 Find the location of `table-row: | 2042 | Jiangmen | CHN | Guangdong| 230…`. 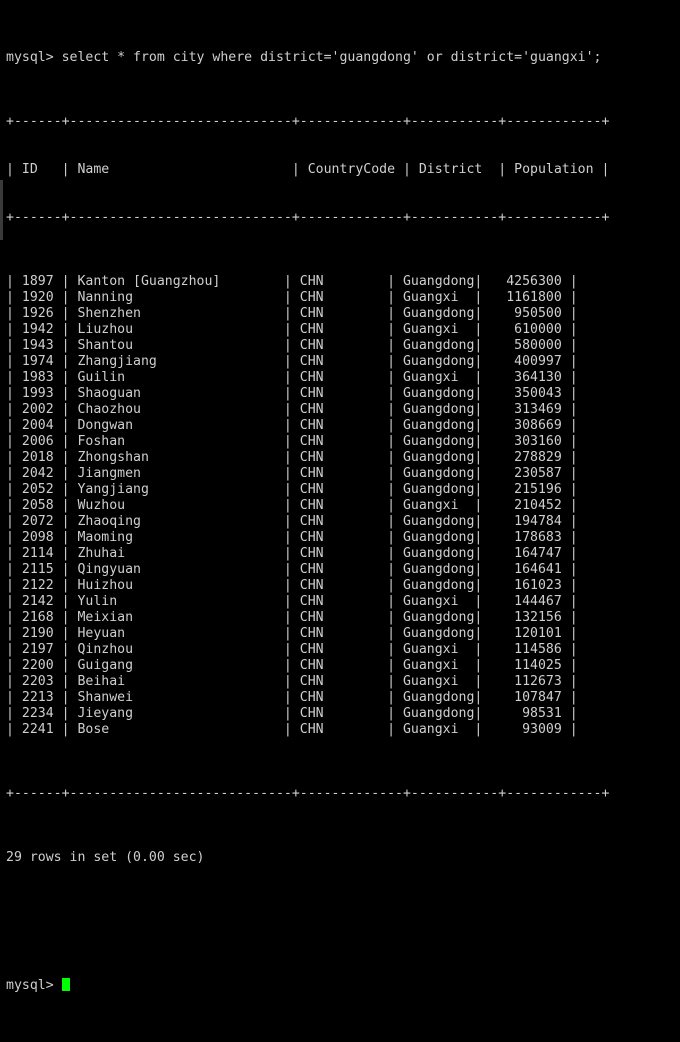

table-row: | 2042 | Jiangmen | CHN | Guangdong| 230… is located at coordinates (292, 473).